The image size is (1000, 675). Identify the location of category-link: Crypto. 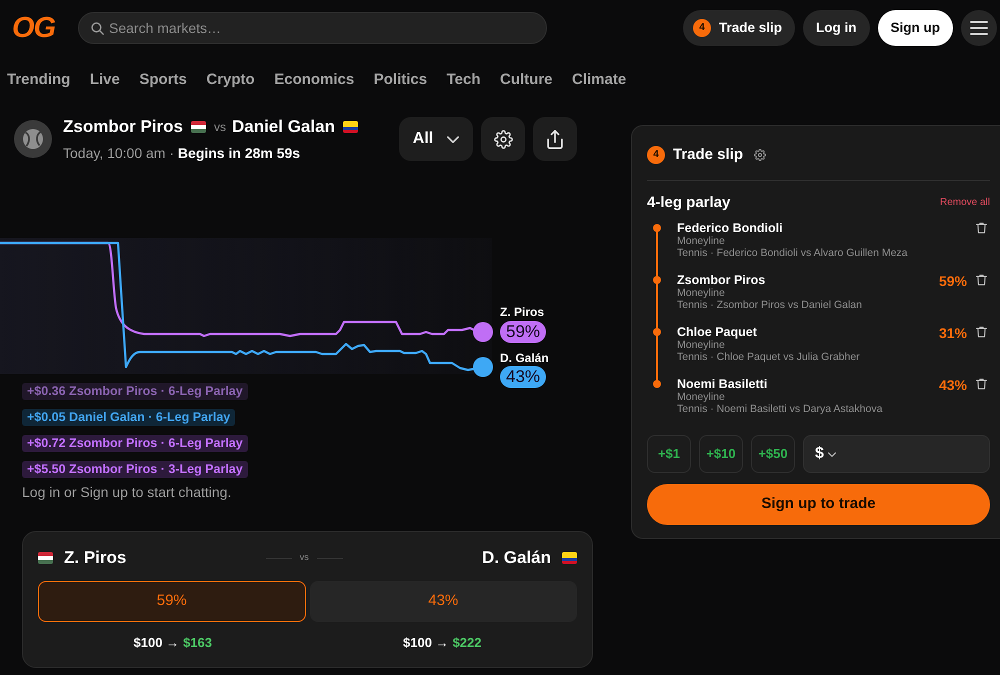
(230, 88).